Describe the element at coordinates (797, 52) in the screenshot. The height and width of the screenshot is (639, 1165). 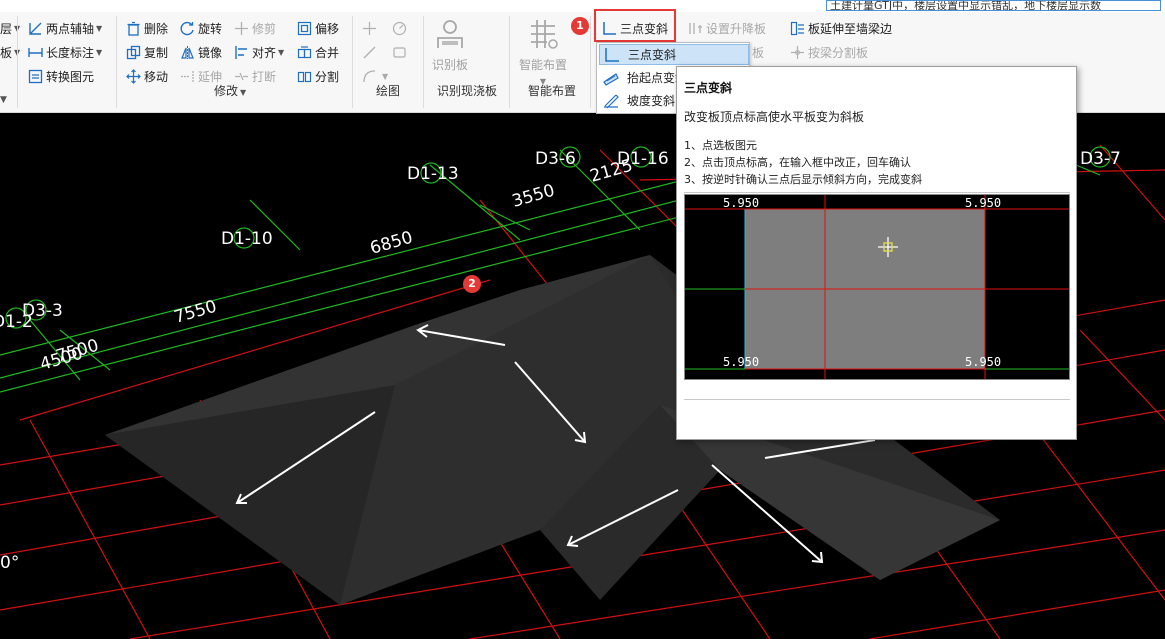
I see `split-beam-icon` at that location.